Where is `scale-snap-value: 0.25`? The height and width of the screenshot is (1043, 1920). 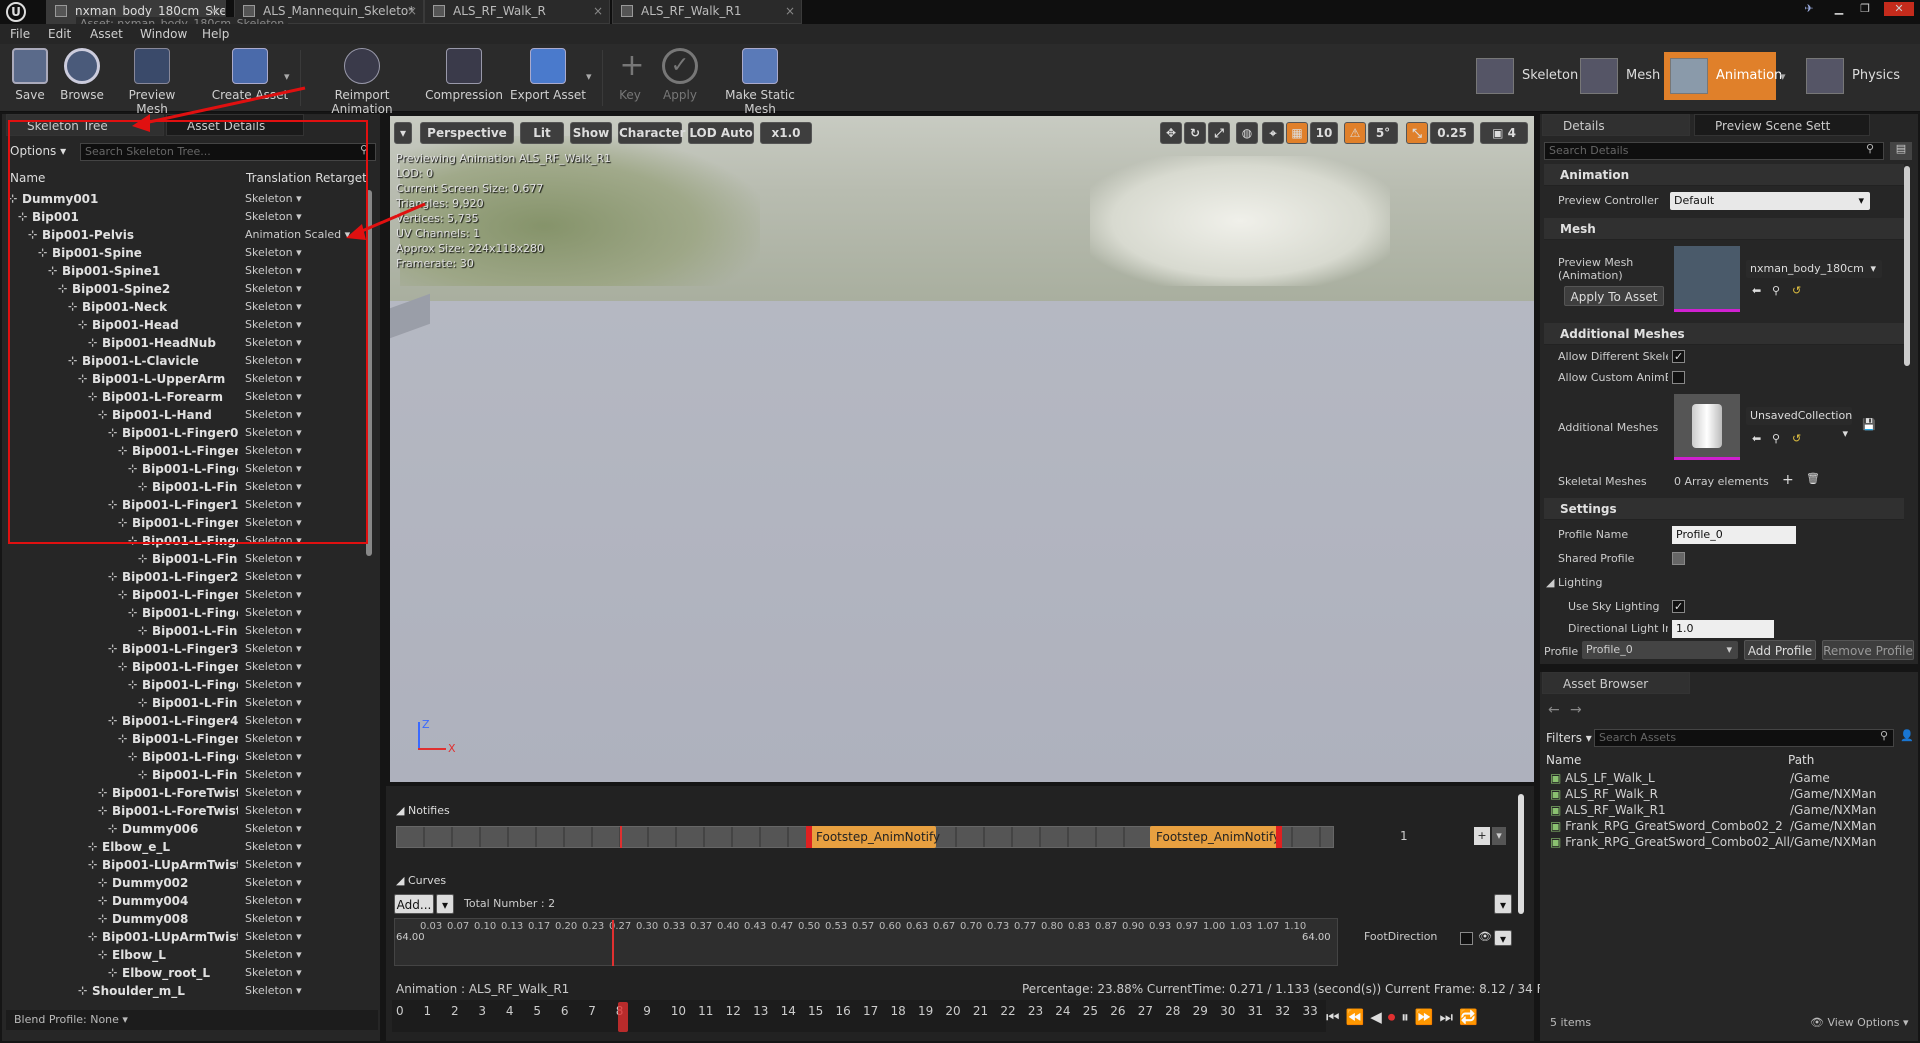 scale-snap-value: 0.25 is located at coordinates (1452, 133).